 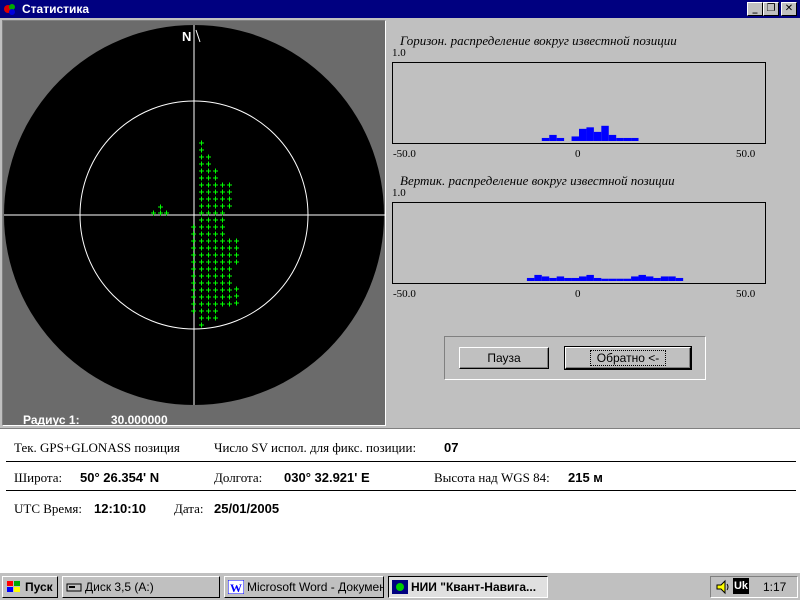 What do you see at coordinates (404, 154) in the screenshot?
I see `hist-horizontal-xmin: -50.0` at bounding box center [404, 154].